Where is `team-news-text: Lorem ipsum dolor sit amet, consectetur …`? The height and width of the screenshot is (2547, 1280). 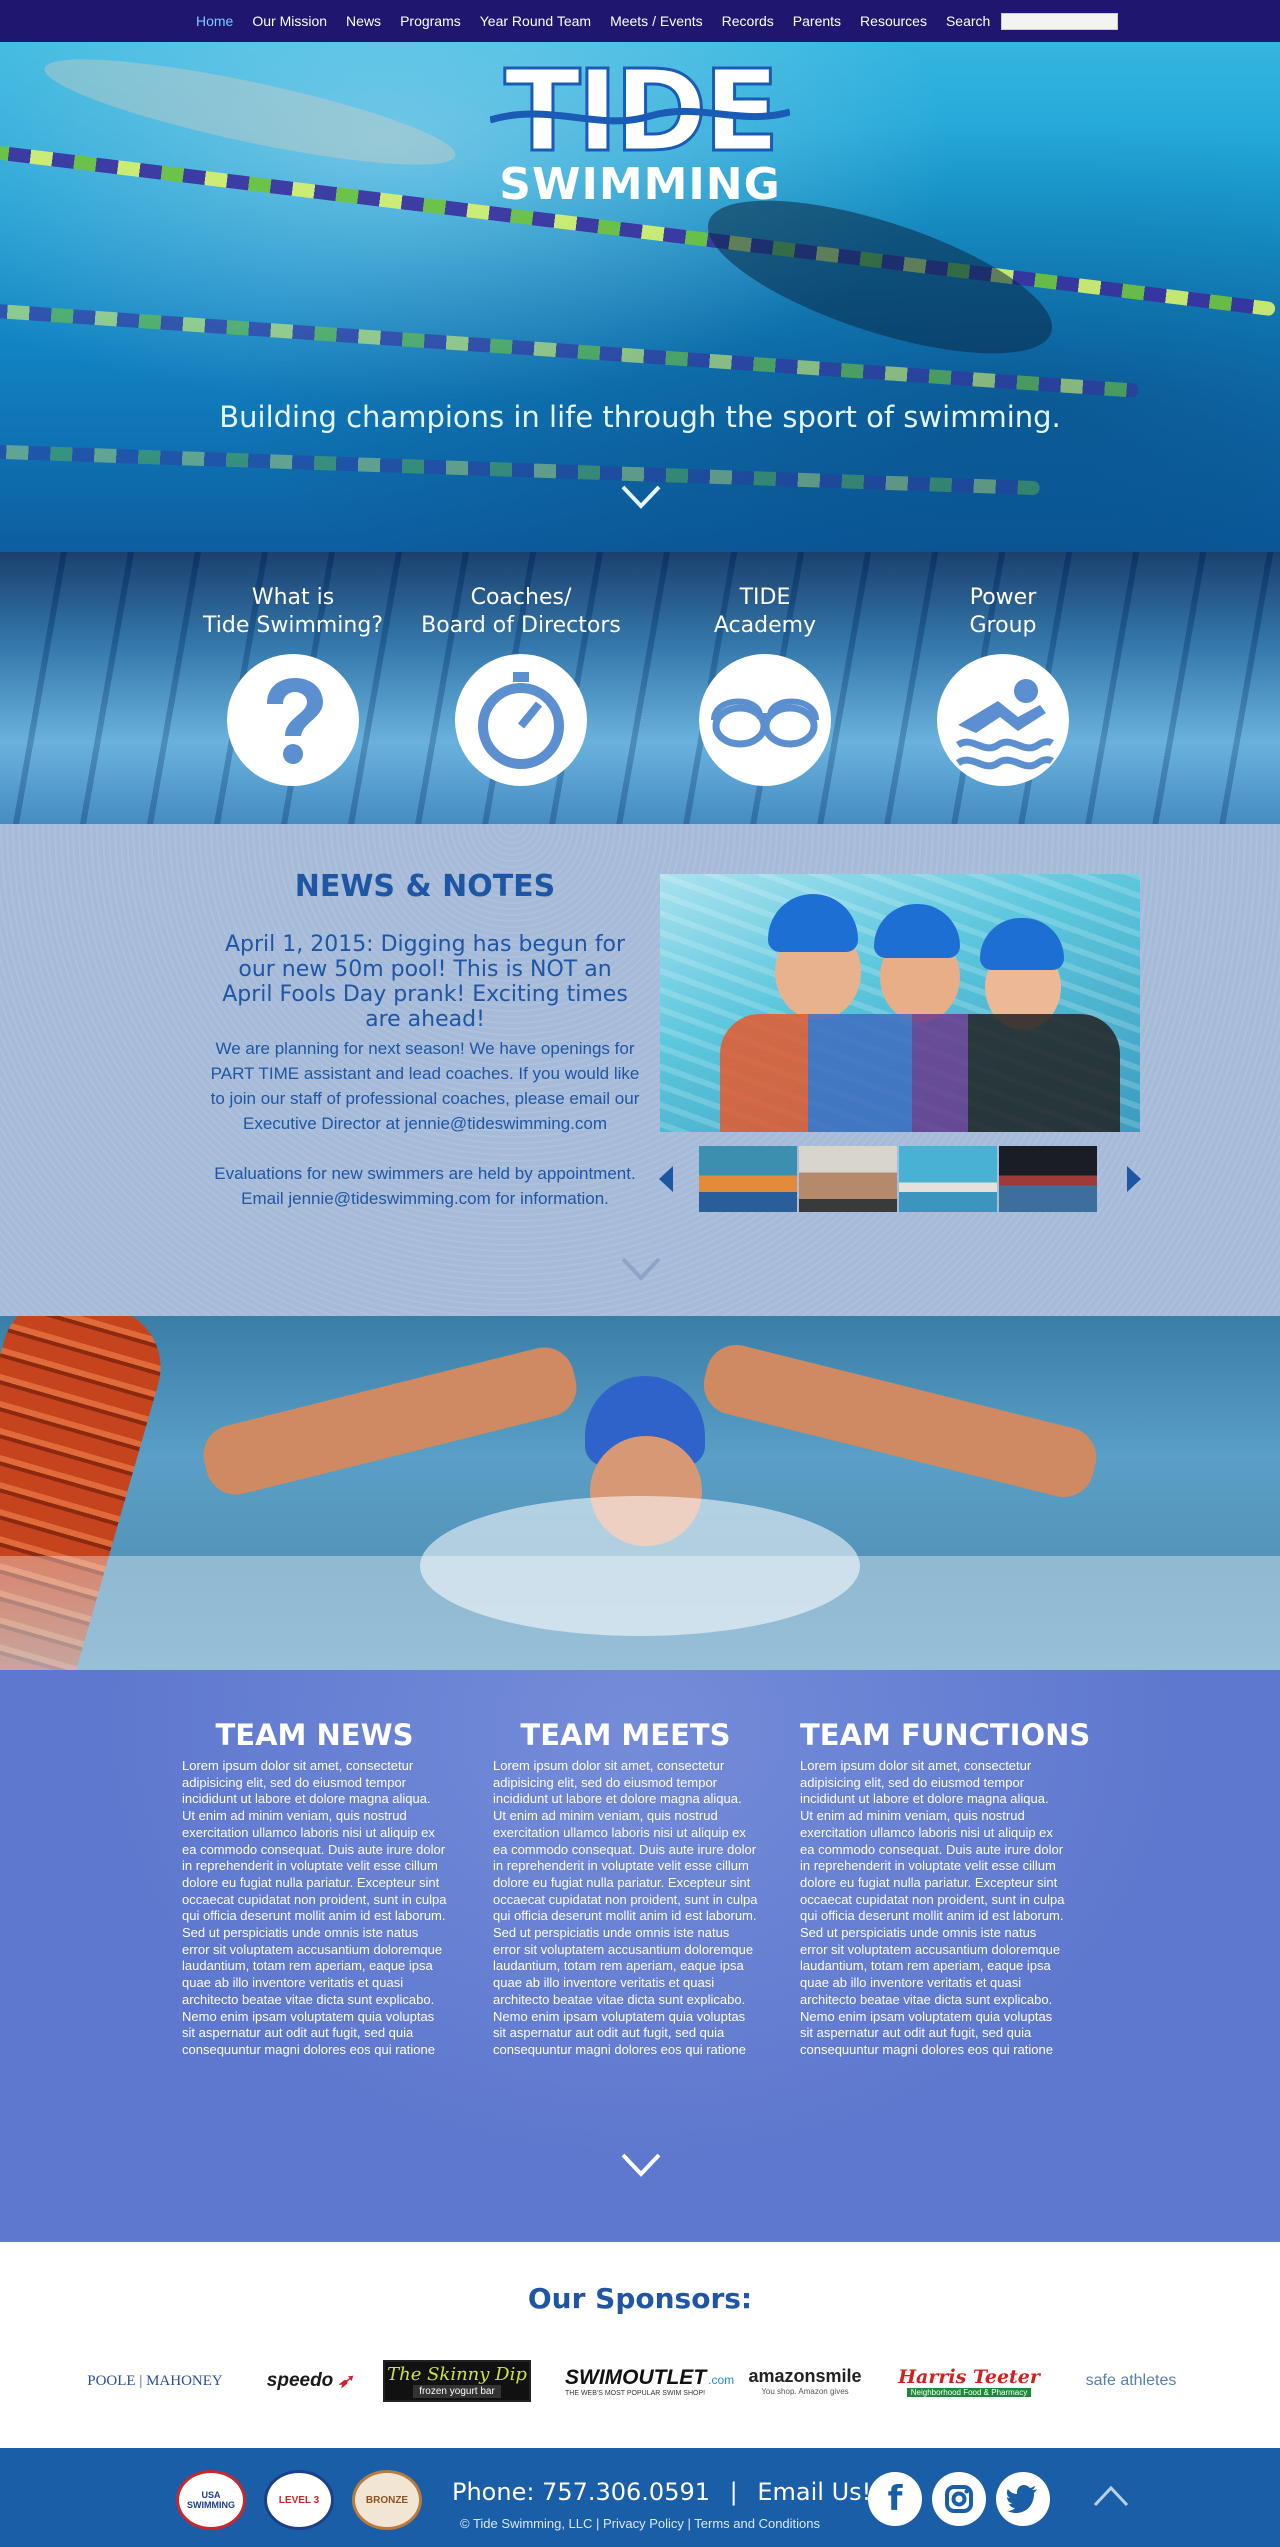
team-news-text: Lorem ipsum dolor sit amet, consectetur … is located at coordinates (314, 1907).